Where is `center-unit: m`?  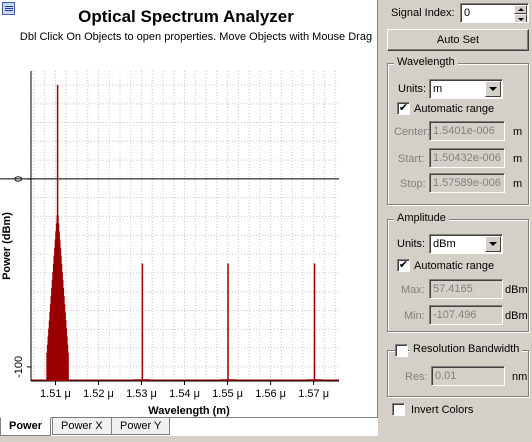
center-unit: m is located at coordinates (518, 132).